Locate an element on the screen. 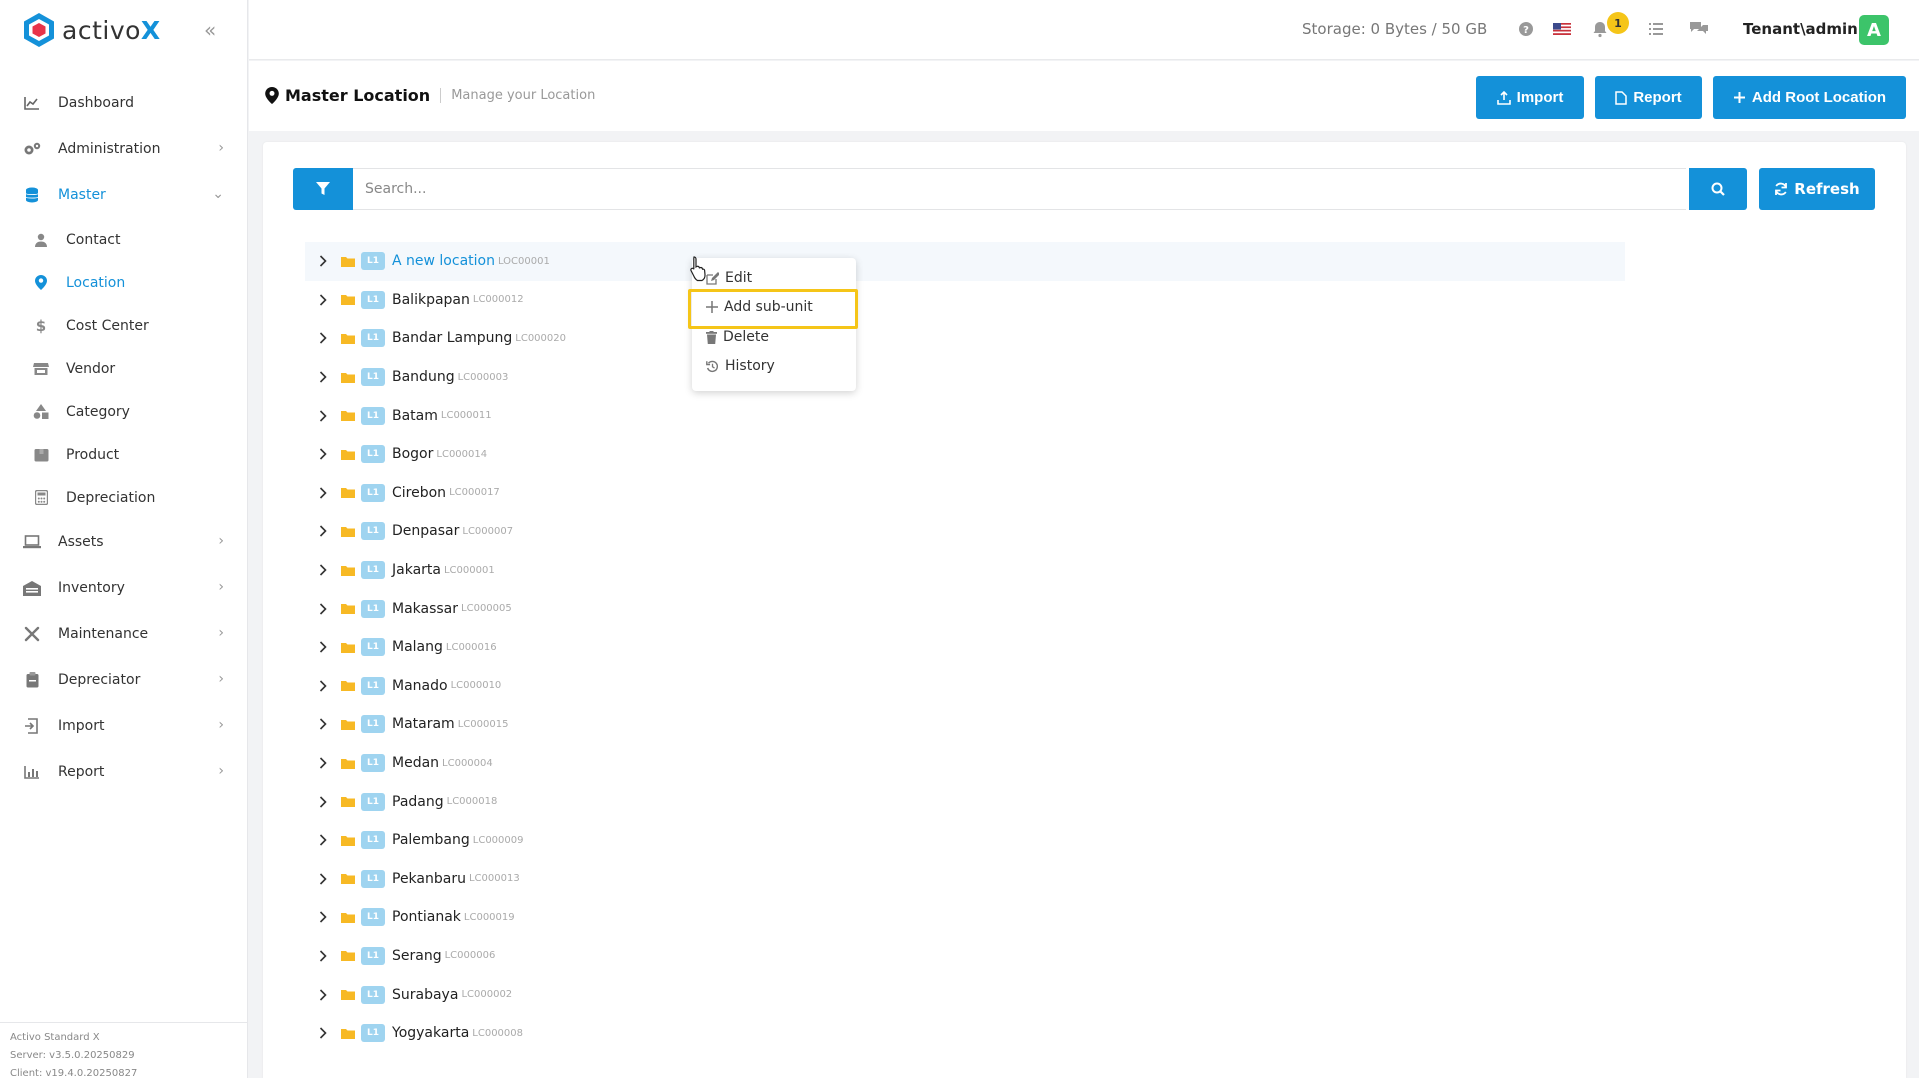 This screenshot has width=1919, height=1078. location-name: Bogor is located at coordinates (412, 454).